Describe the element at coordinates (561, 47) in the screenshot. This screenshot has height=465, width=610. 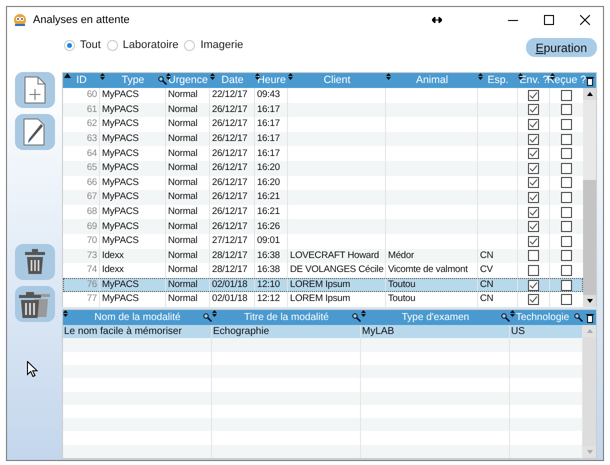
I see `purge-button: Epuration` at that location.